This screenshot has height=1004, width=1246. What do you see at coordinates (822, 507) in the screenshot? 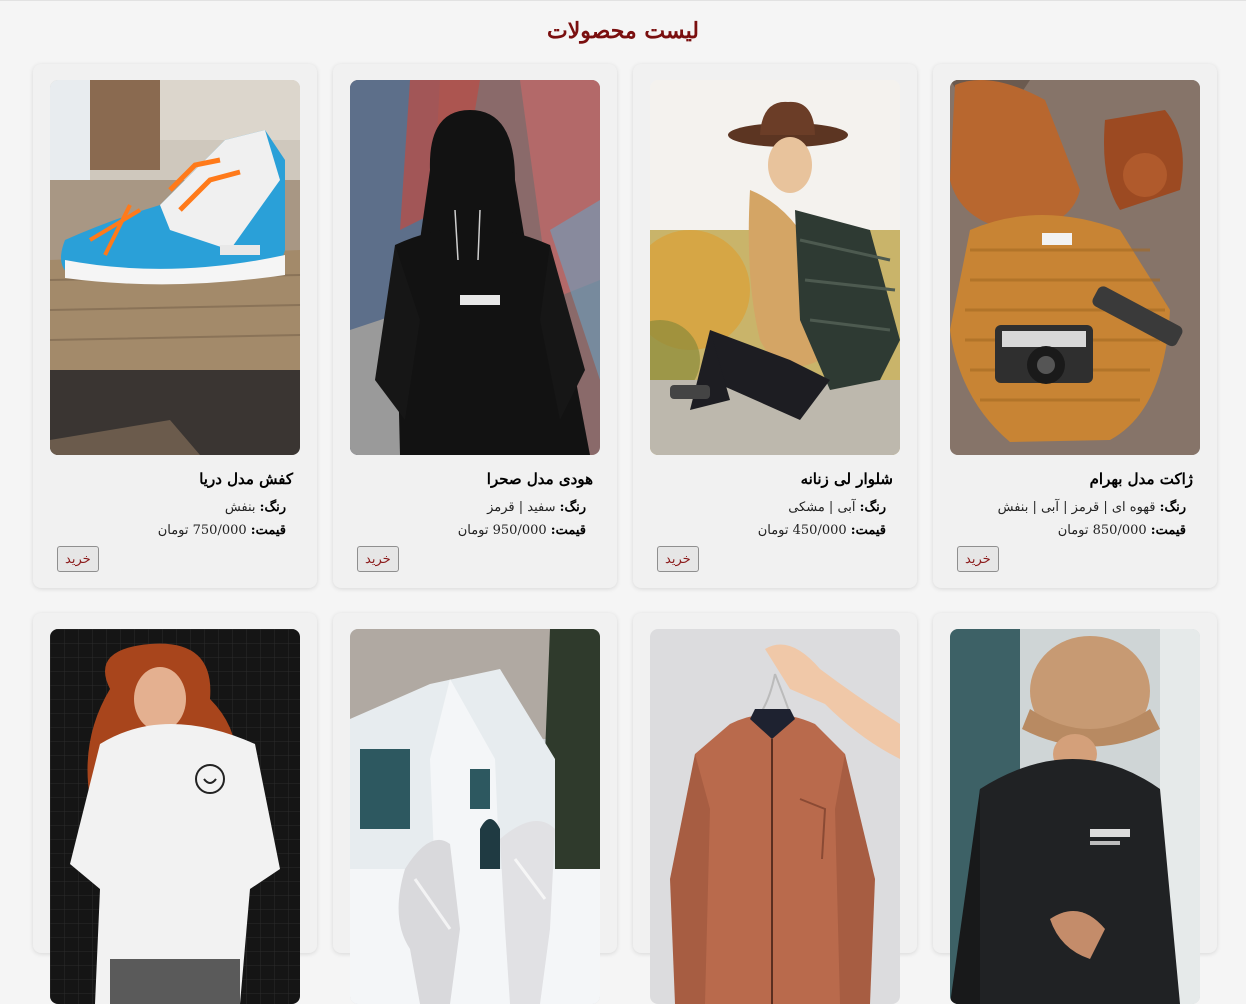
I see `color-values: آبی | مشکی` at bounding box center [822, 507].